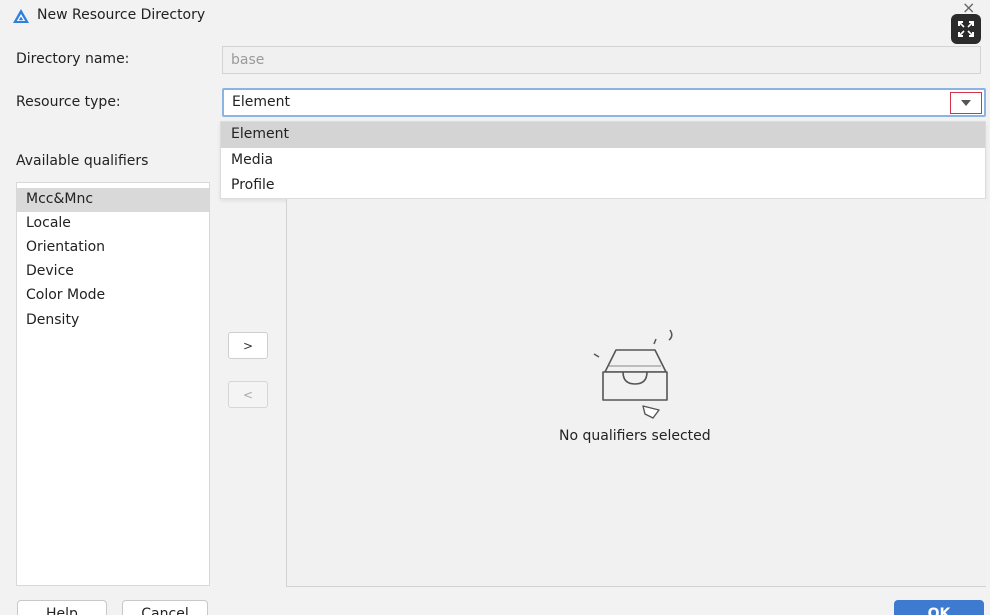  Describe the element at coordinates (73, 59) in the screenshot. I see `directory-name-label: Directory name:` at that location.